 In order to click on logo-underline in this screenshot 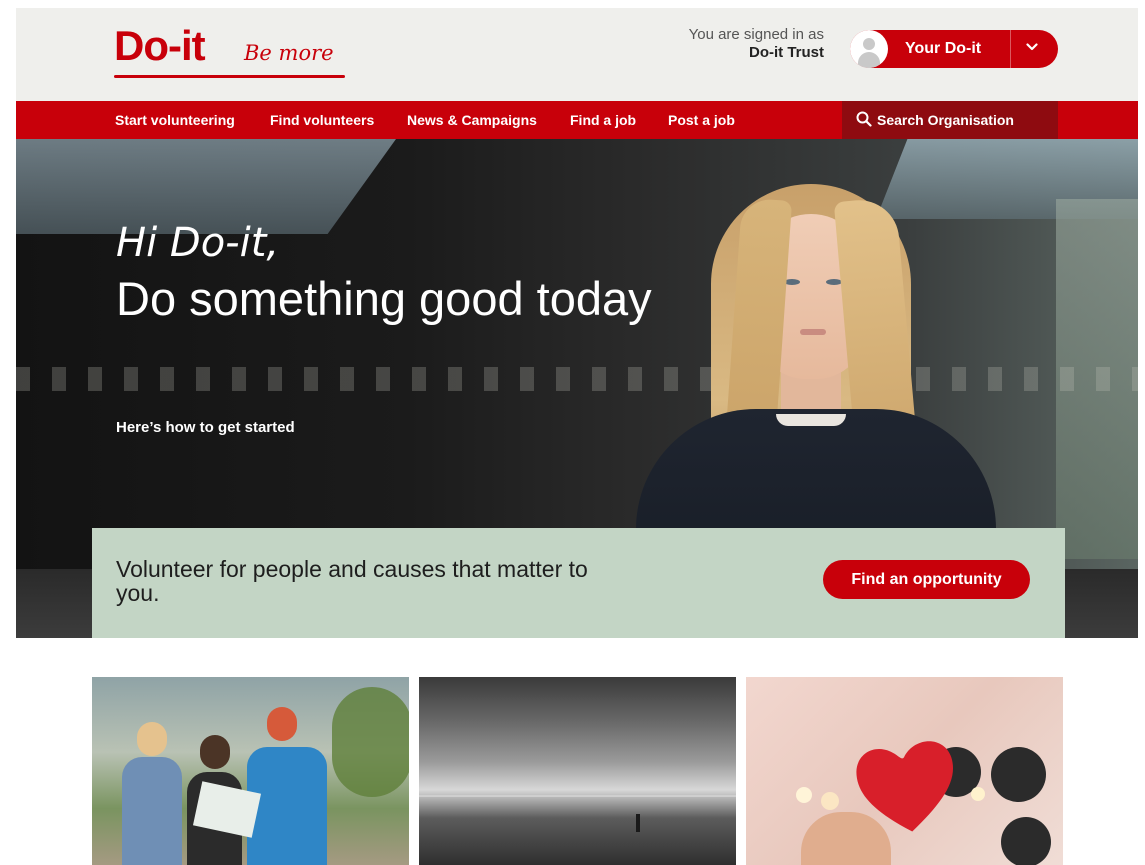, I will do `click(229, 76)`.